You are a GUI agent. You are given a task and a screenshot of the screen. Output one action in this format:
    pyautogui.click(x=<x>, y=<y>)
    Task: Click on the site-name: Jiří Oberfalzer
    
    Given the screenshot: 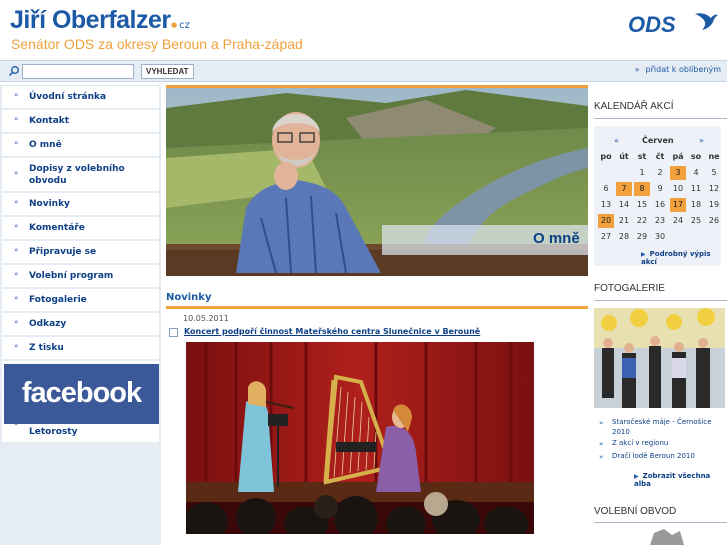 What is the action you would take?
    pyautogui.click(x=90, y=20)
    